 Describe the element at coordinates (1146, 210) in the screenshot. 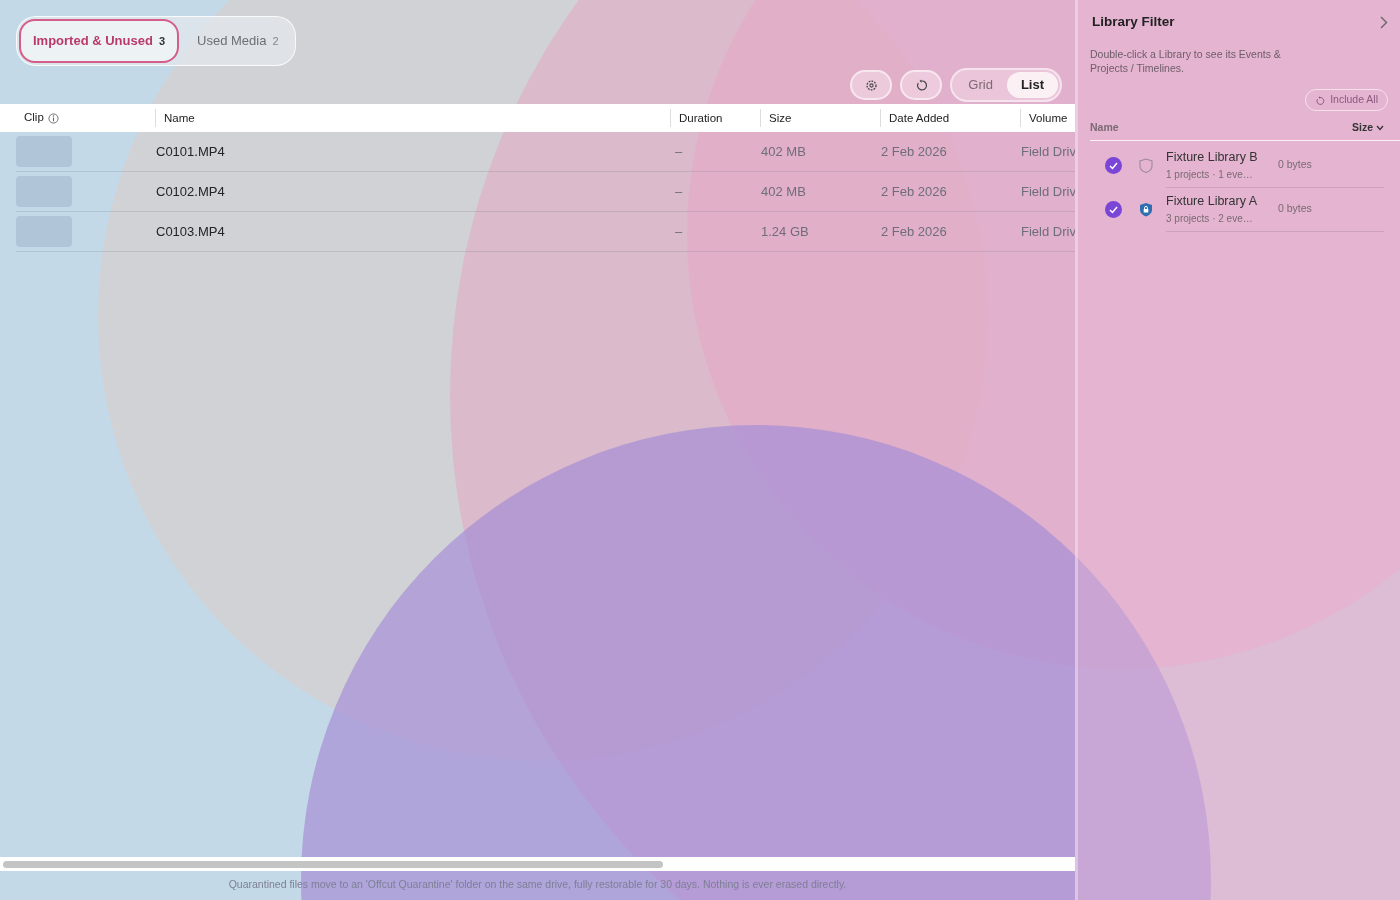

I see `locked-shield-icon` at that location.